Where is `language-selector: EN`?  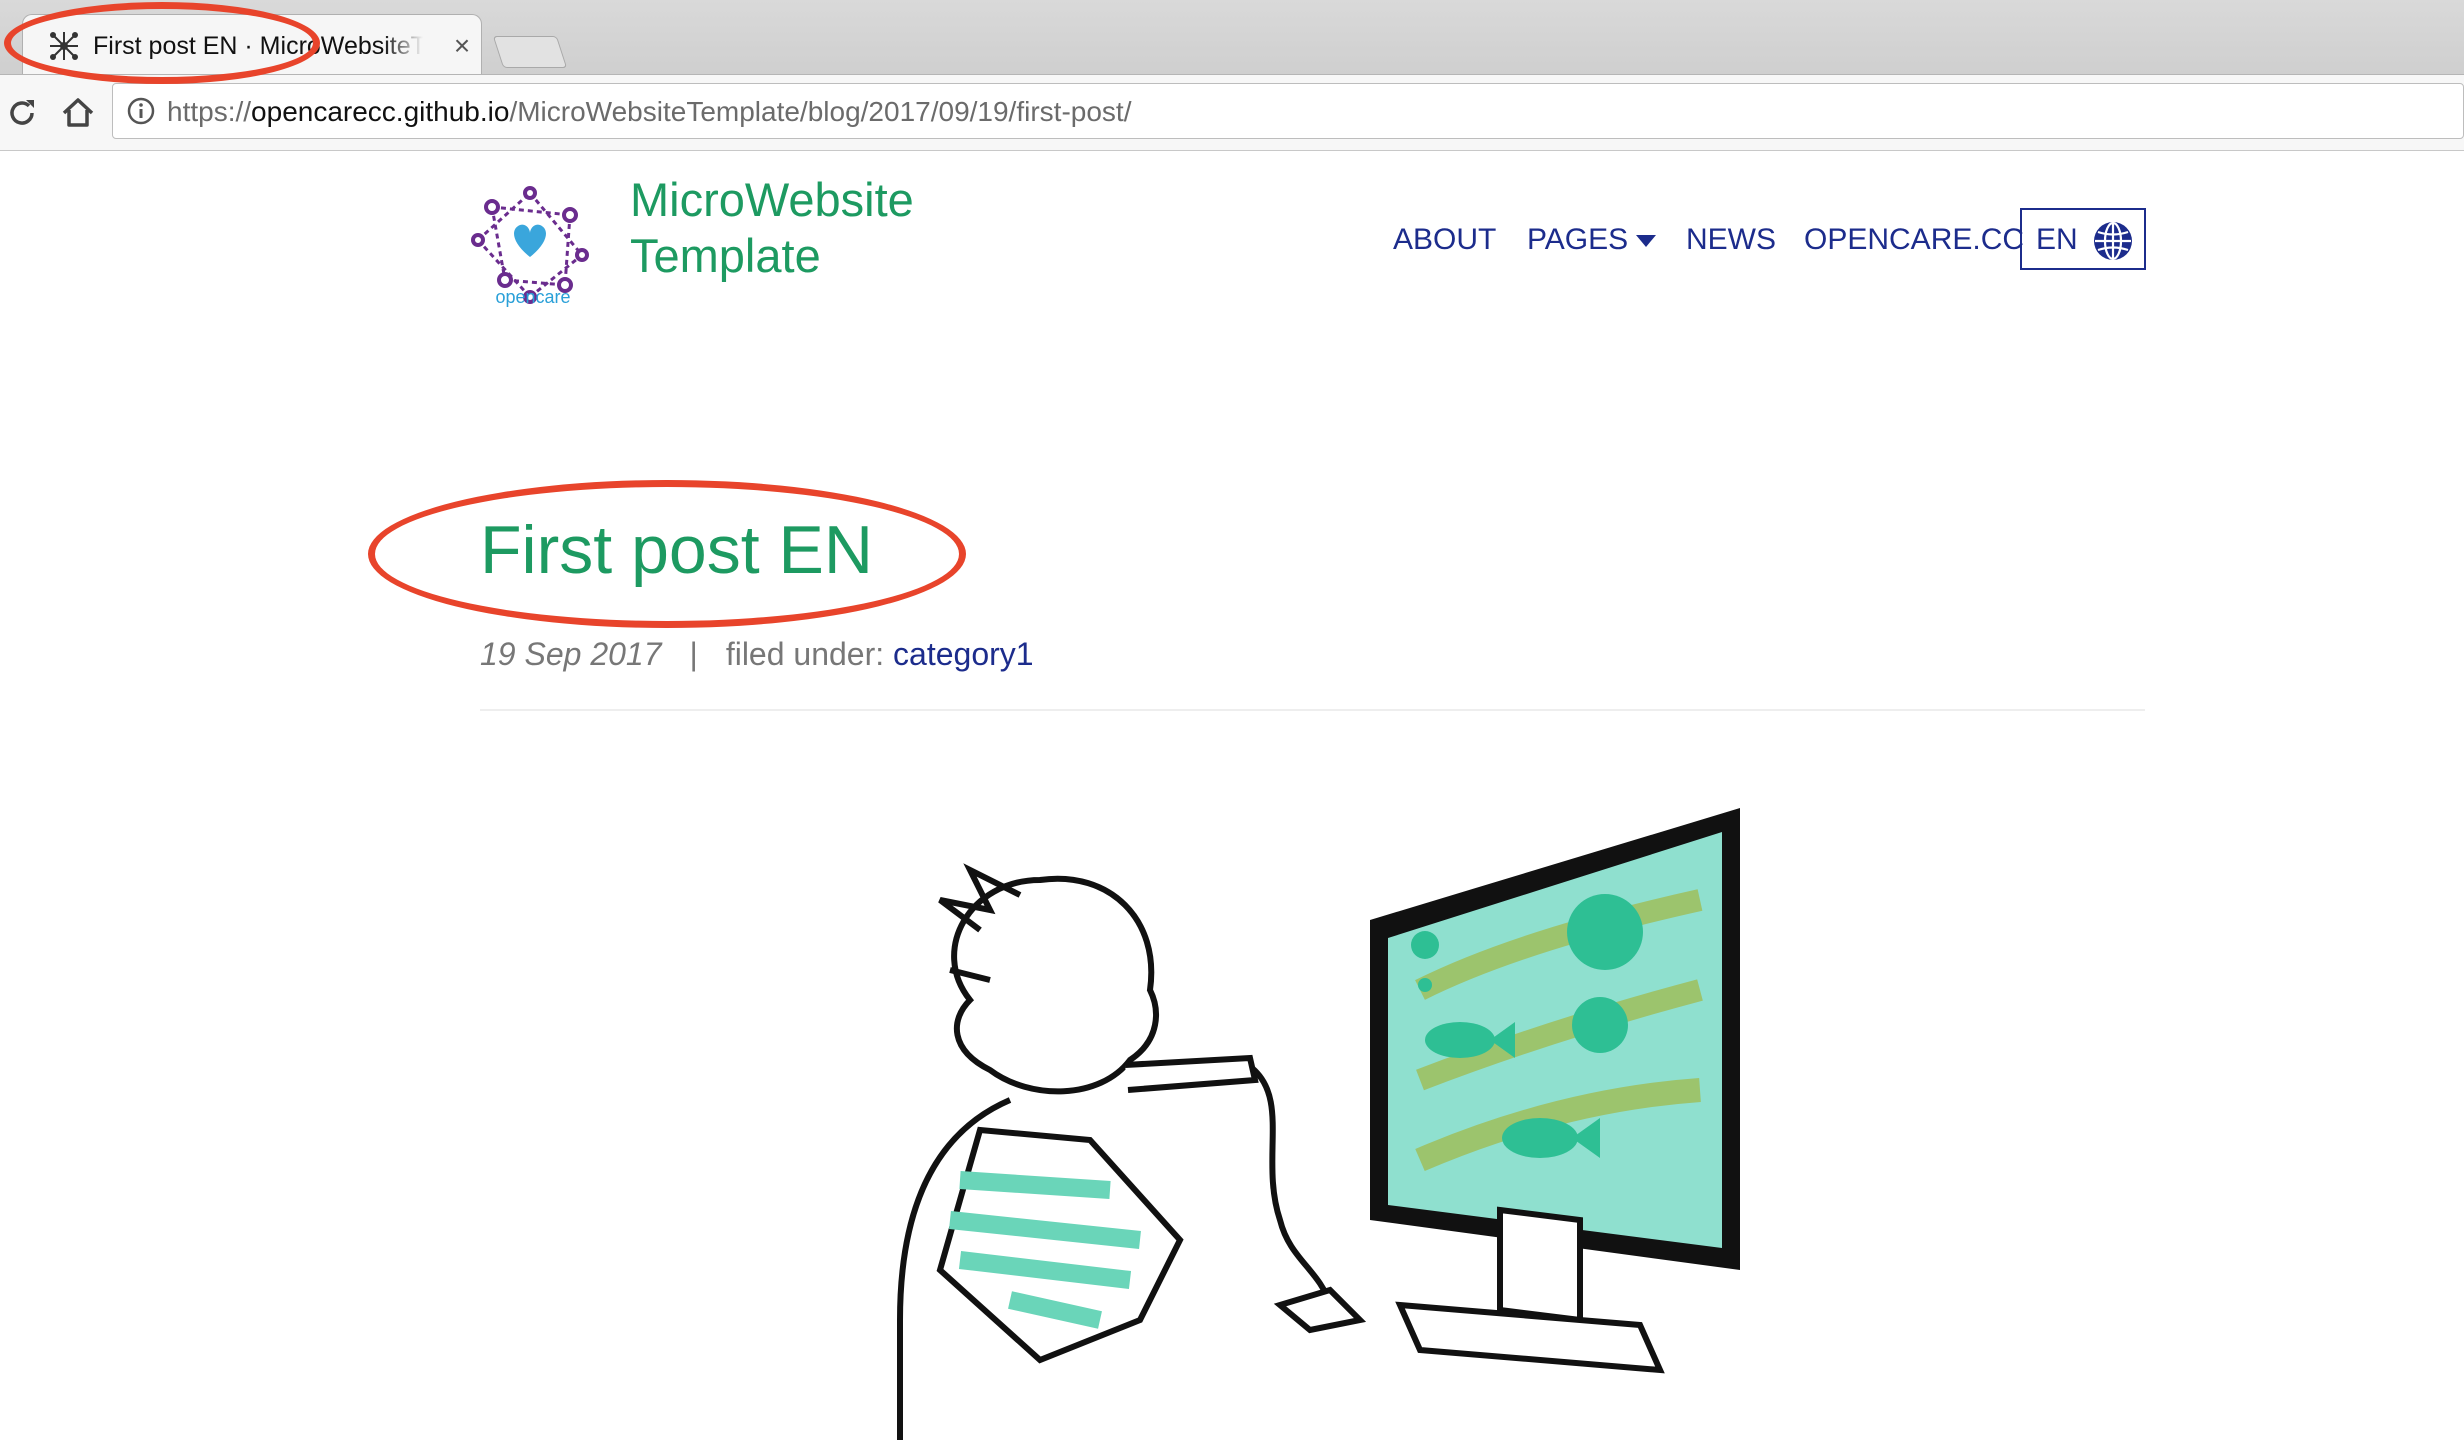 language-selector: EN is located at coordinates (2083, 239).